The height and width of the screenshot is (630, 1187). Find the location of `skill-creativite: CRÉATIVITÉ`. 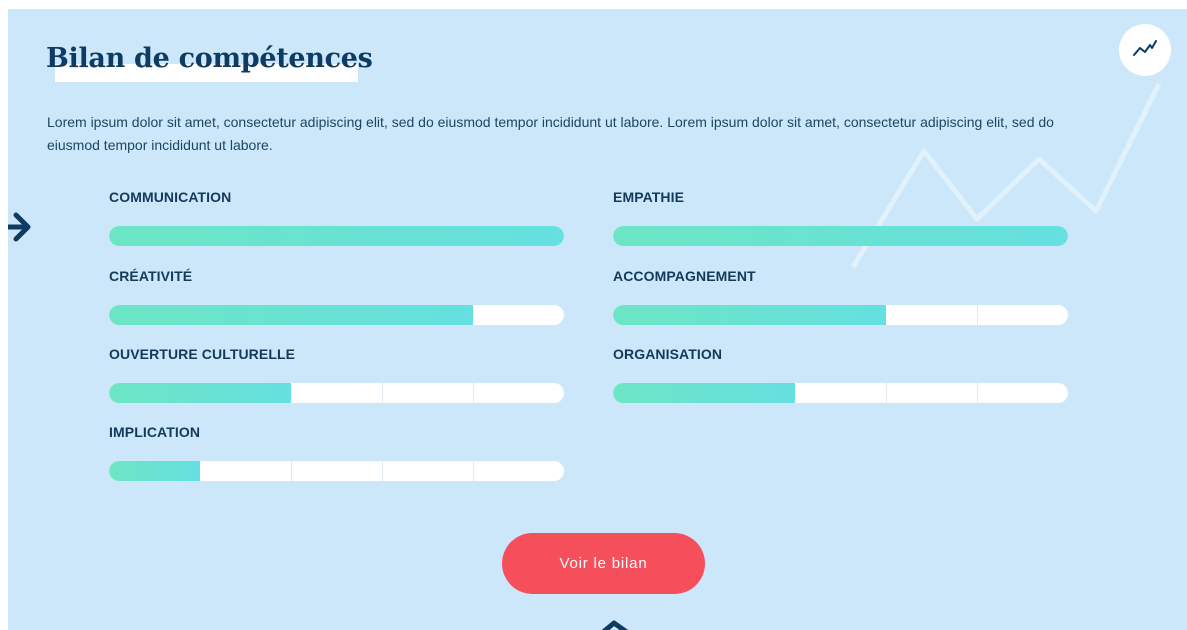

skill-creativite: CRÉATIVITÉ is located at coordinates (336, 295).